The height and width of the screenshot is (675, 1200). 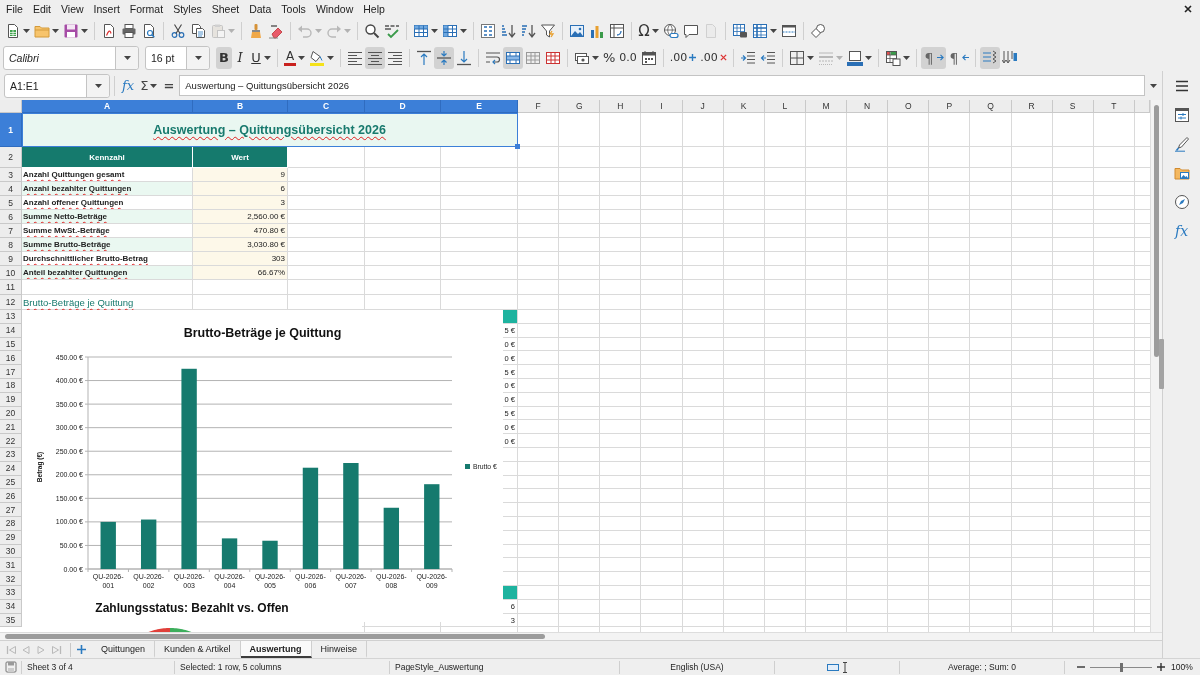 What do you see at coordinates (11, 175) in the screenshot?
I see `row-header: 3` at bounding box center [11, 175].